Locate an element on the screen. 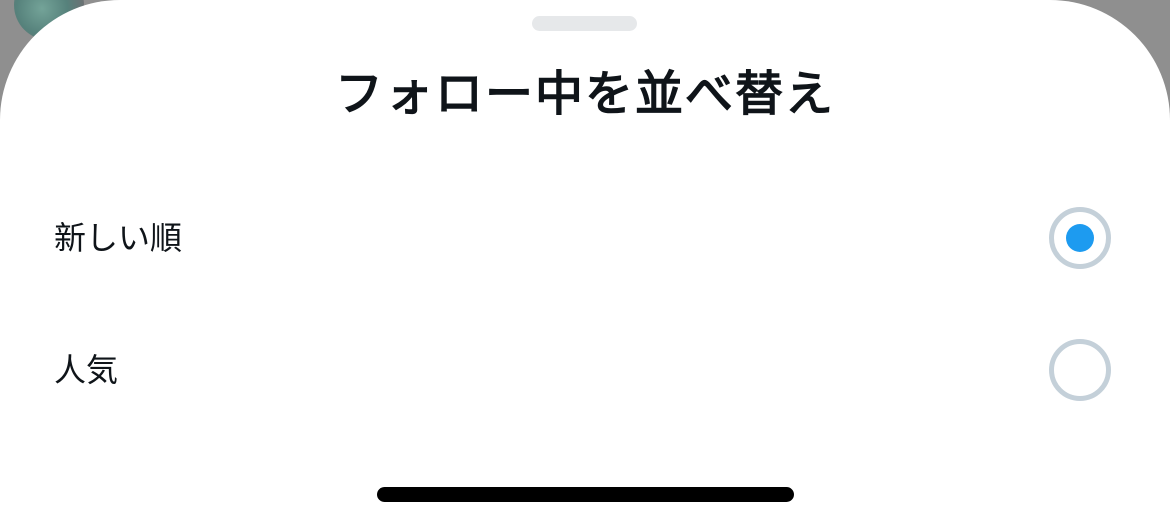 Image resolution: width=1170 pixels, height=526 pixels. radio-button-selected is located at coordinates (1080, 238).